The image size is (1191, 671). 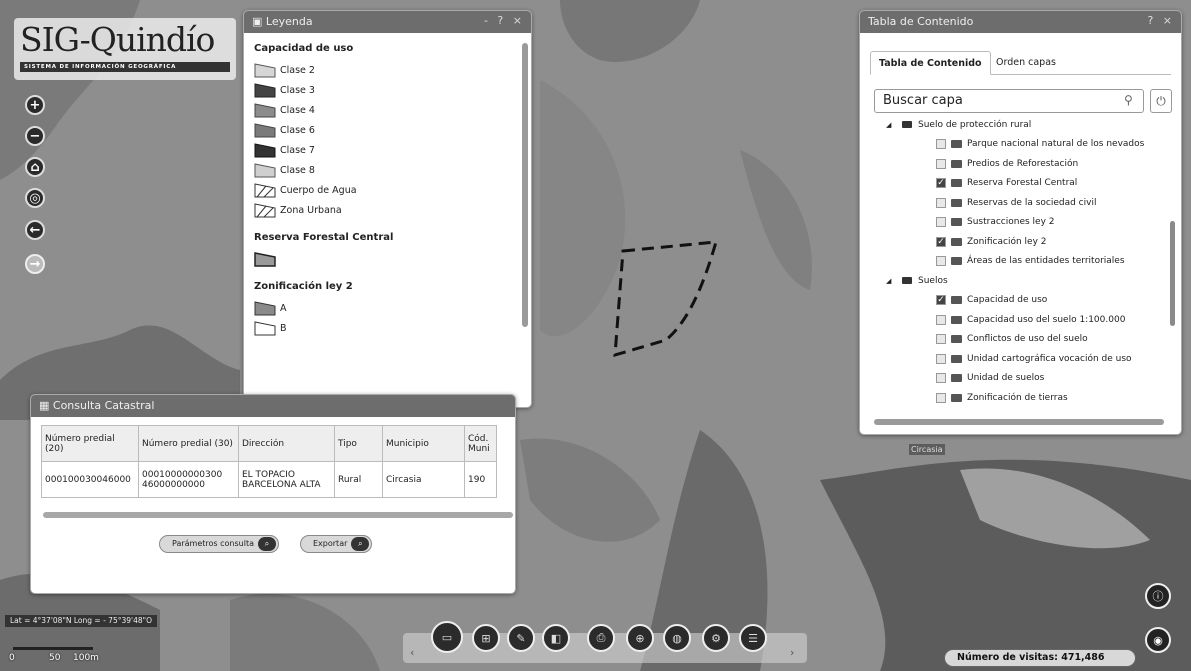 What do you see at coordinates (297, 110) in the screenshot?
I see `legend-item-label: Clase 4` at bounding box center [297, 110].